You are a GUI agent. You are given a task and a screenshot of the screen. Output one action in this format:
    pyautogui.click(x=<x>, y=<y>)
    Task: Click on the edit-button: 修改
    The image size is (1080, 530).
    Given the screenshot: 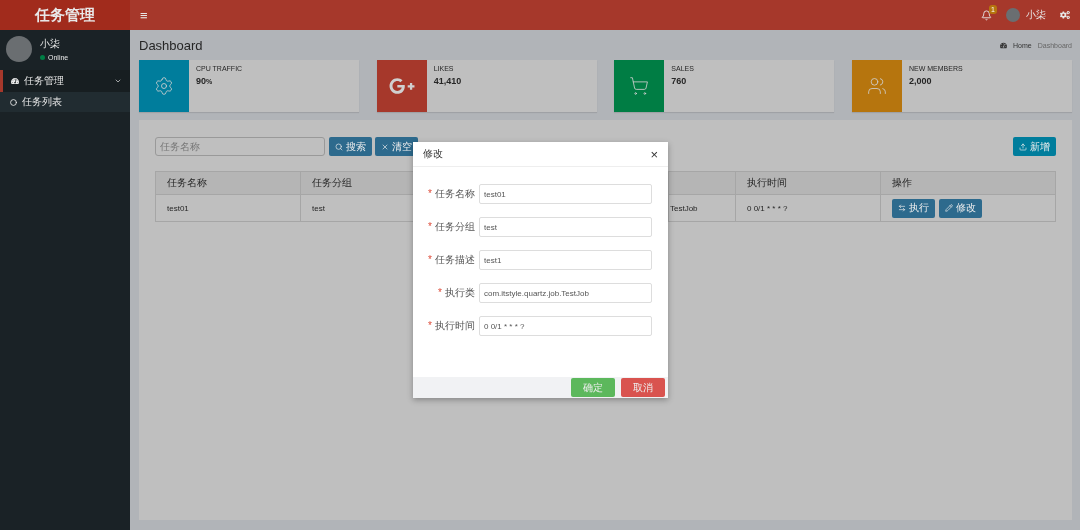 What is the action you would take?
    pyautogui.click(x=960, y=208)
    